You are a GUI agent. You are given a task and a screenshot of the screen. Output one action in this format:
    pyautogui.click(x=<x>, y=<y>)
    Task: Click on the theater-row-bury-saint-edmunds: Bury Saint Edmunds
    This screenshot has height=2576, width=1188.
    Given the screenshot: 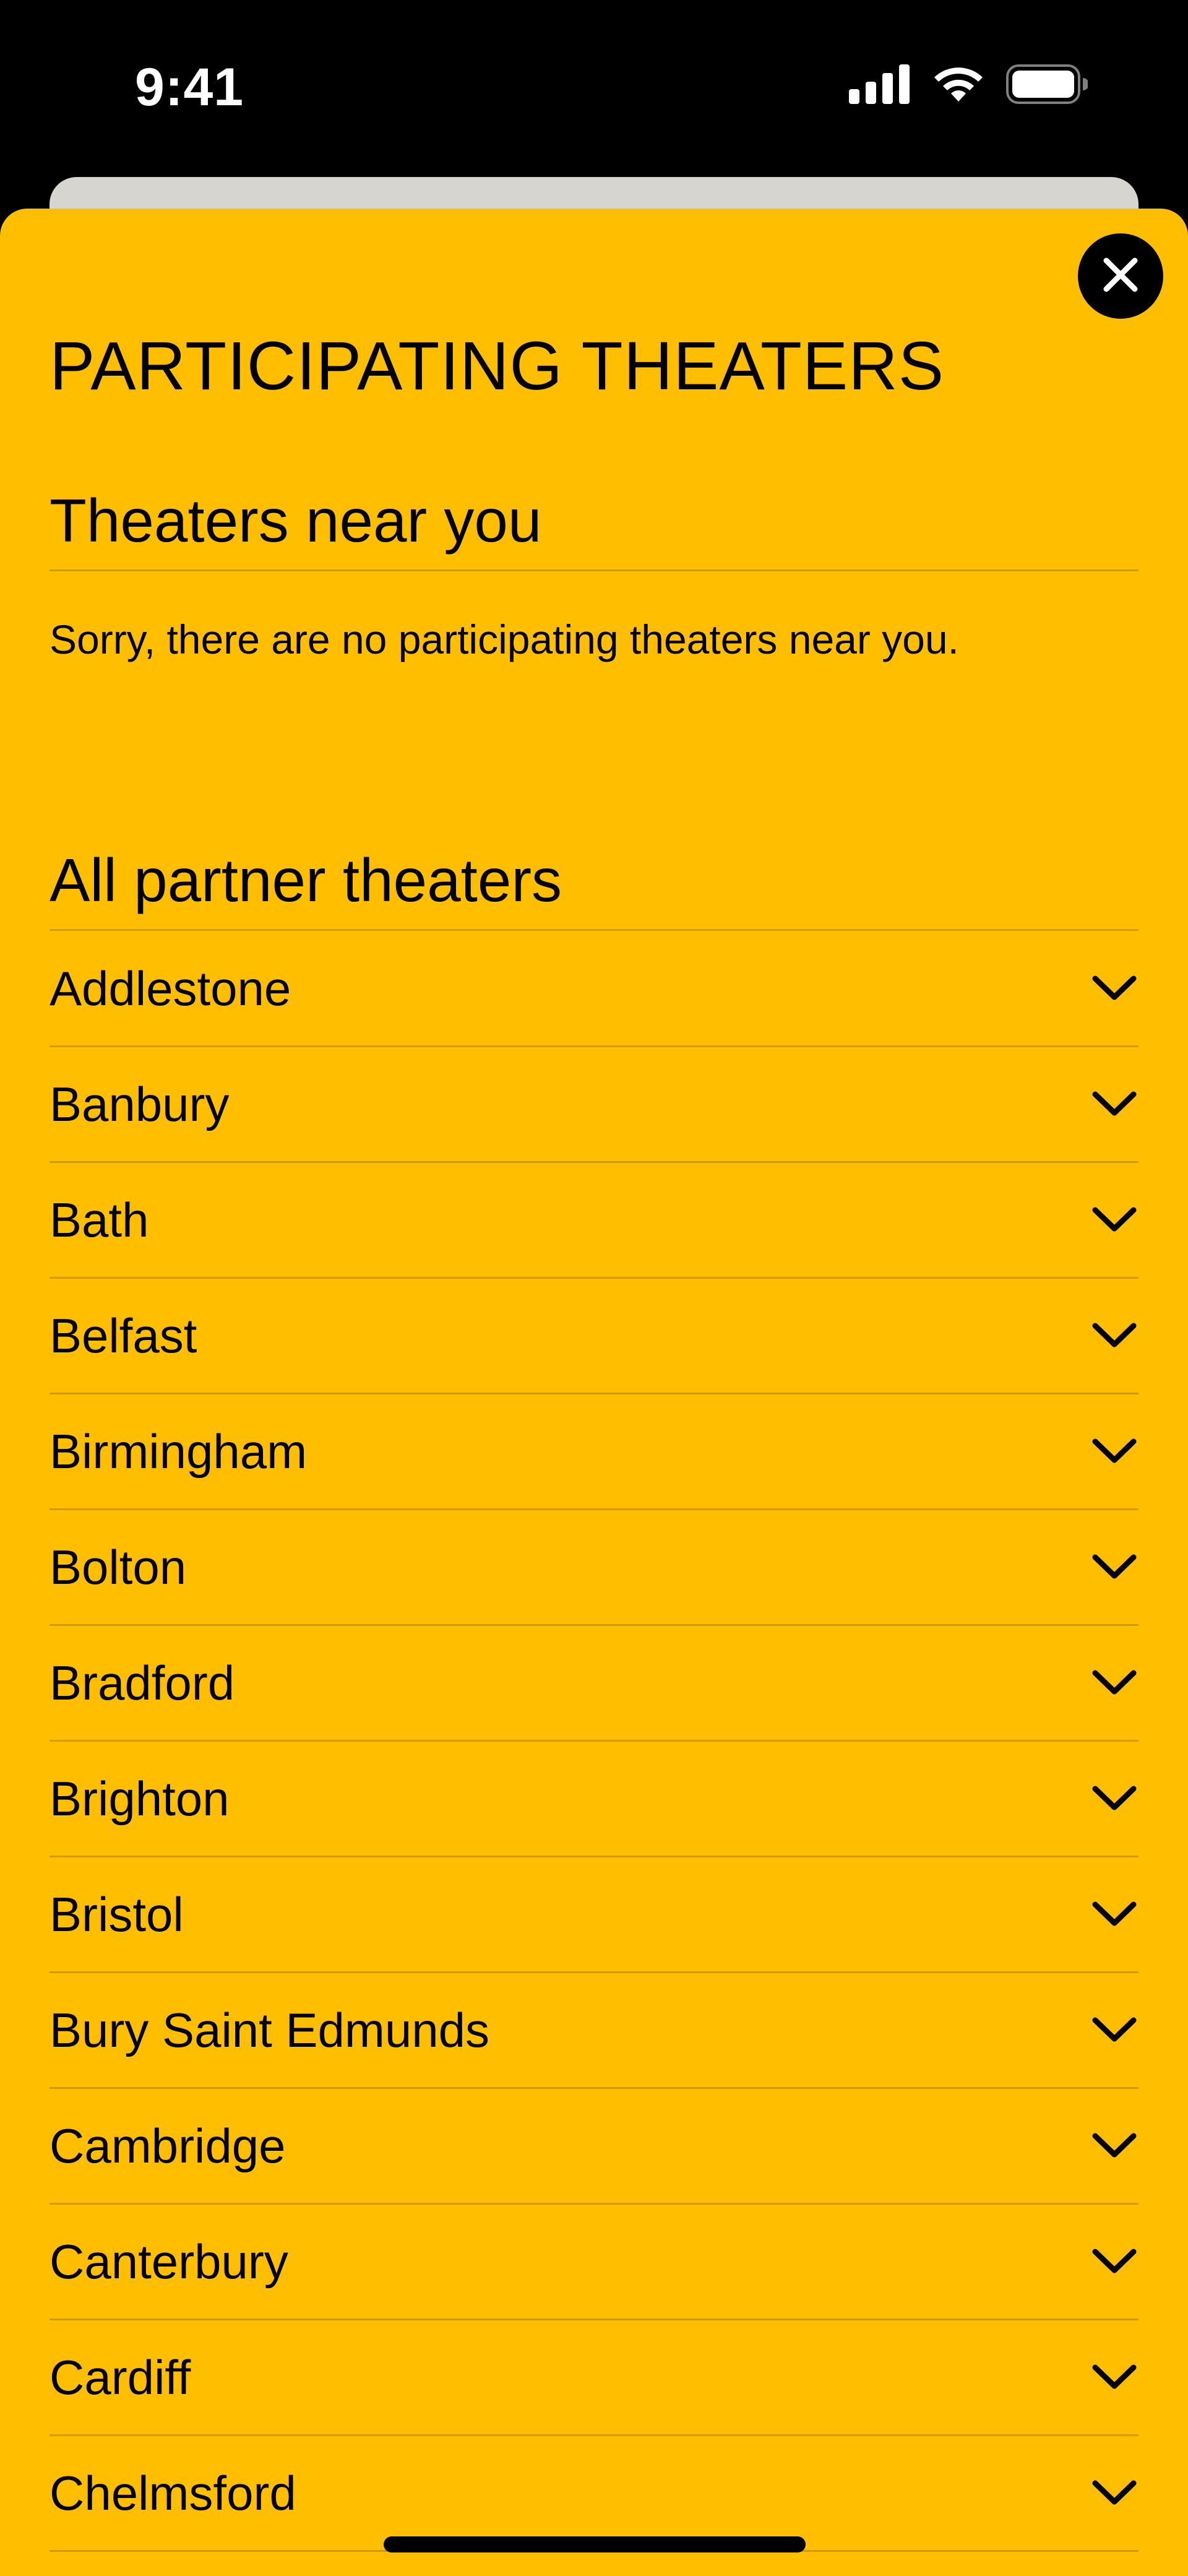 What is the action you would take?
    pyautogui.click(x=594, y=2031)
    